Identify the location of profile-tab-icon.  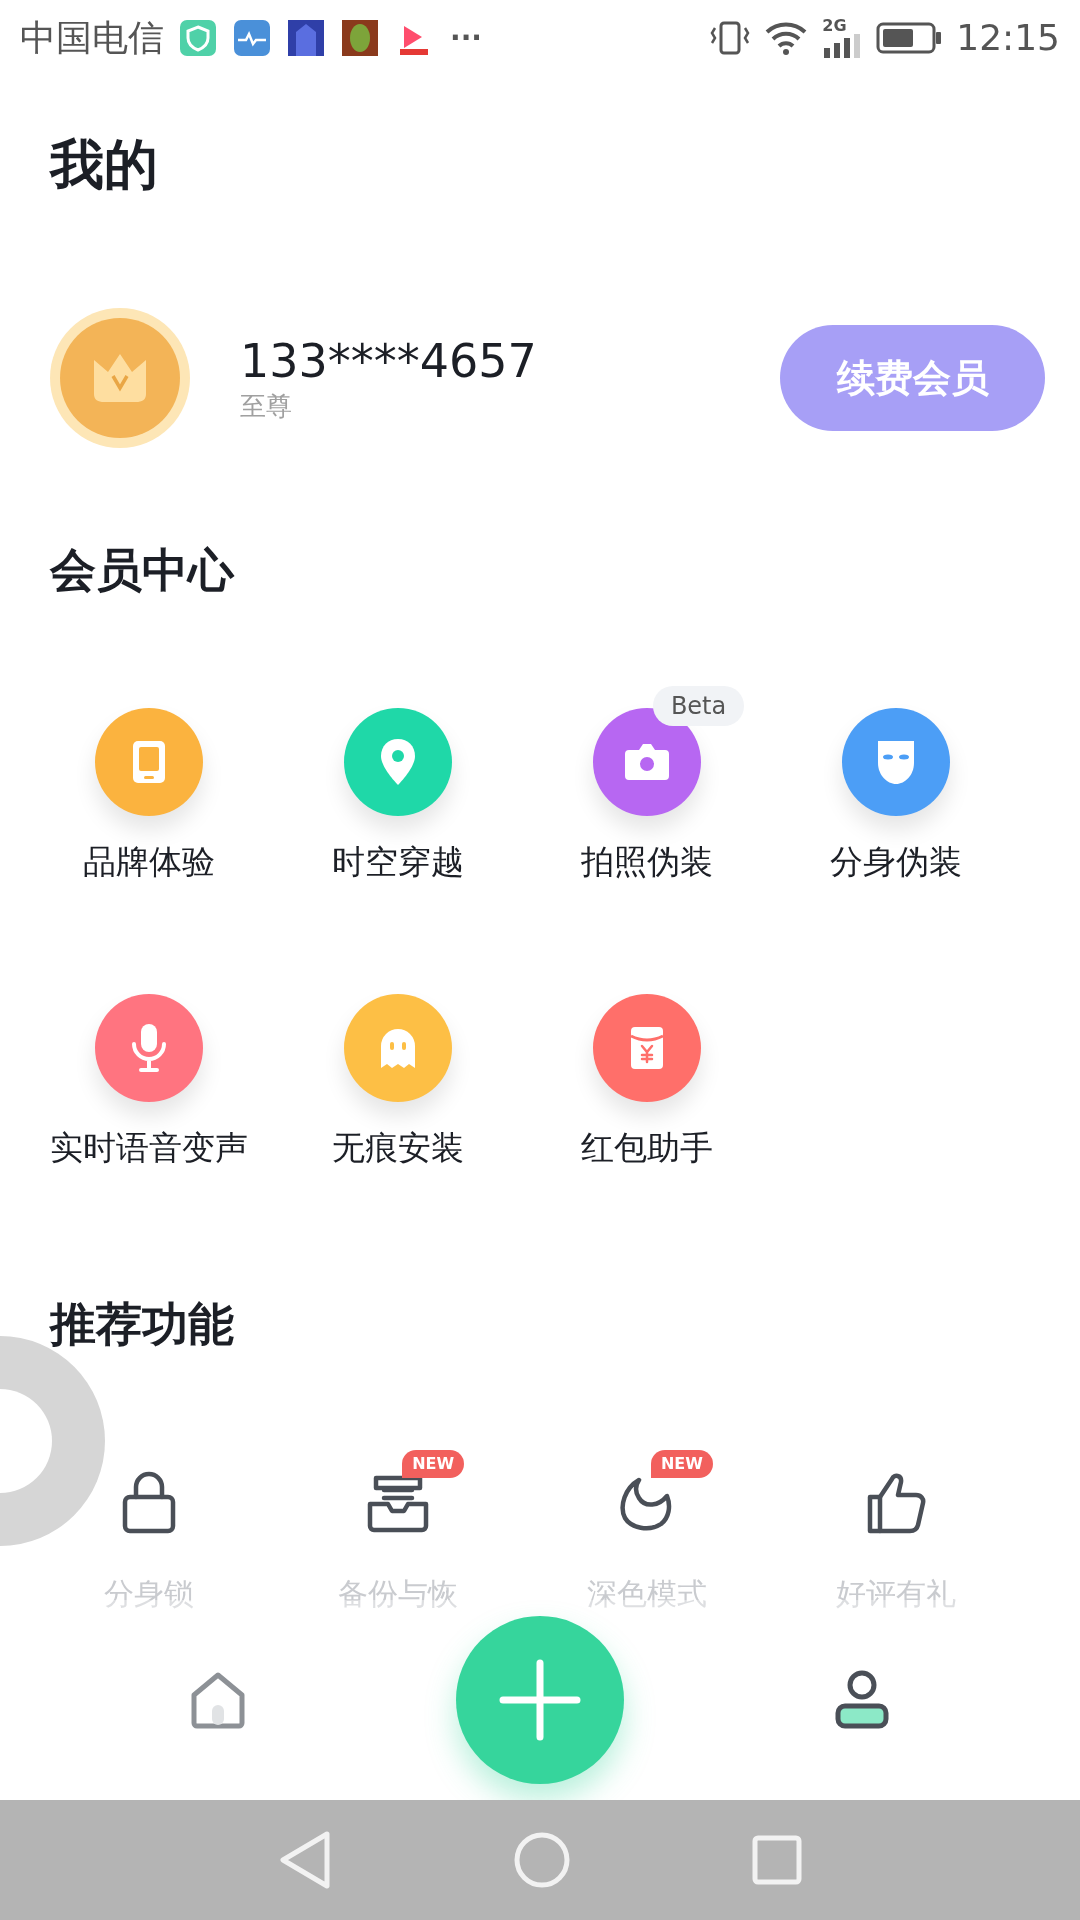
(862, 1700).